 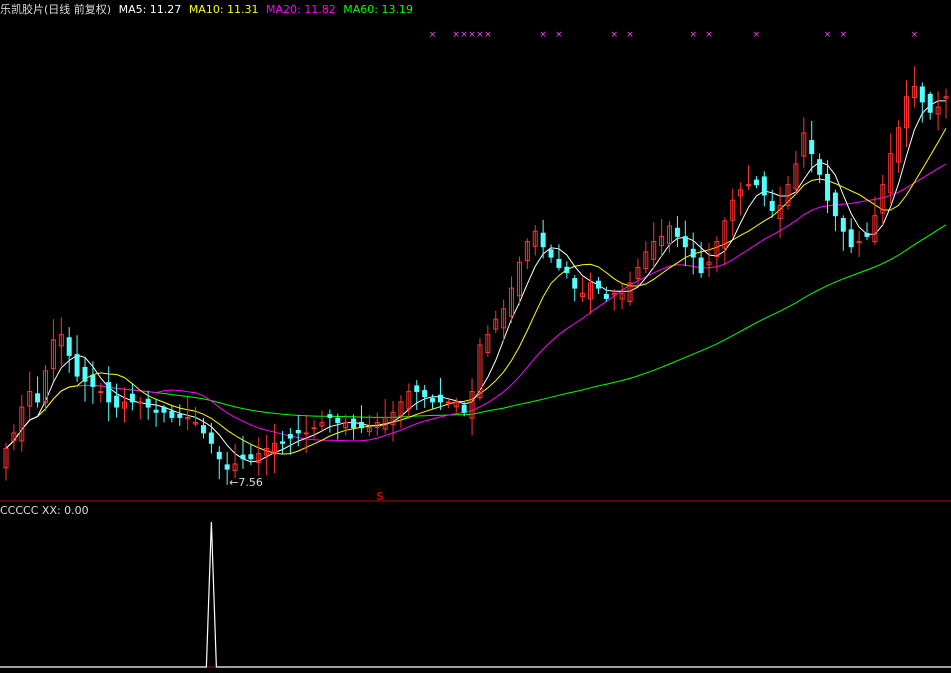 I want to click on signal-marker-row: × × × × × × × × × × × × × × × ×, so click(x=673, y=35).